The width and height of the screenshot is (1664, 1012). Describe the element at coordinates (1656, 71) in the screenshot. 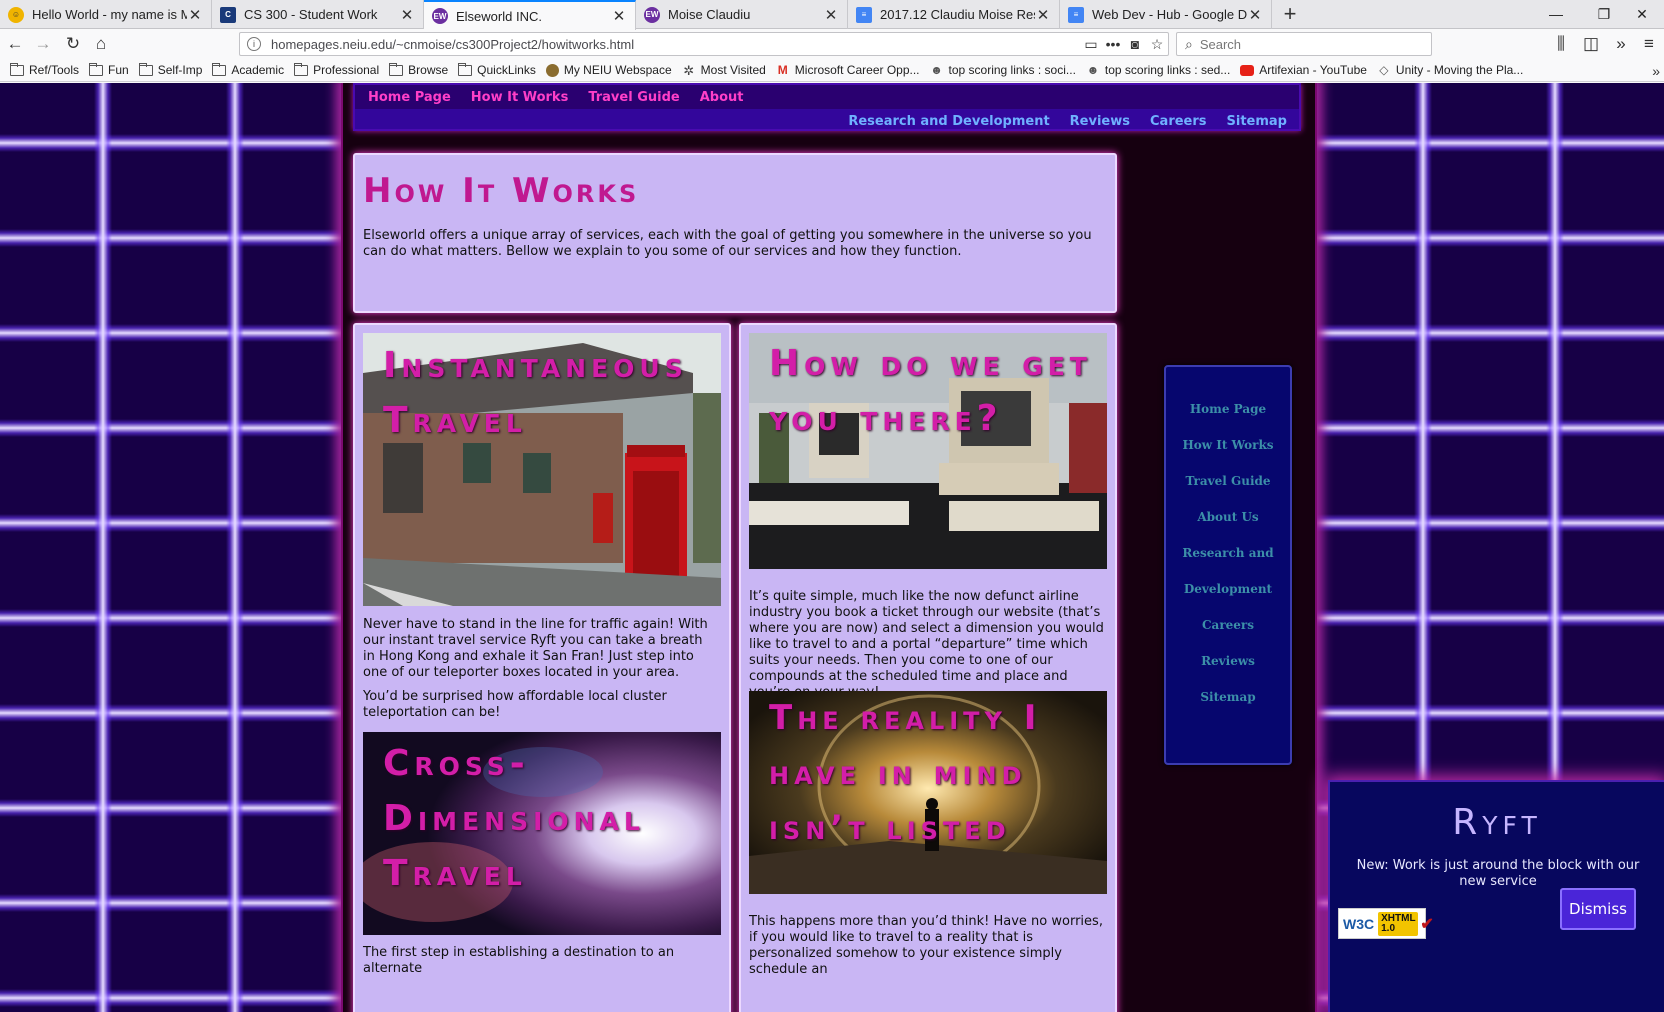

I see `bookmarks-overflow-icon: »` at that location.